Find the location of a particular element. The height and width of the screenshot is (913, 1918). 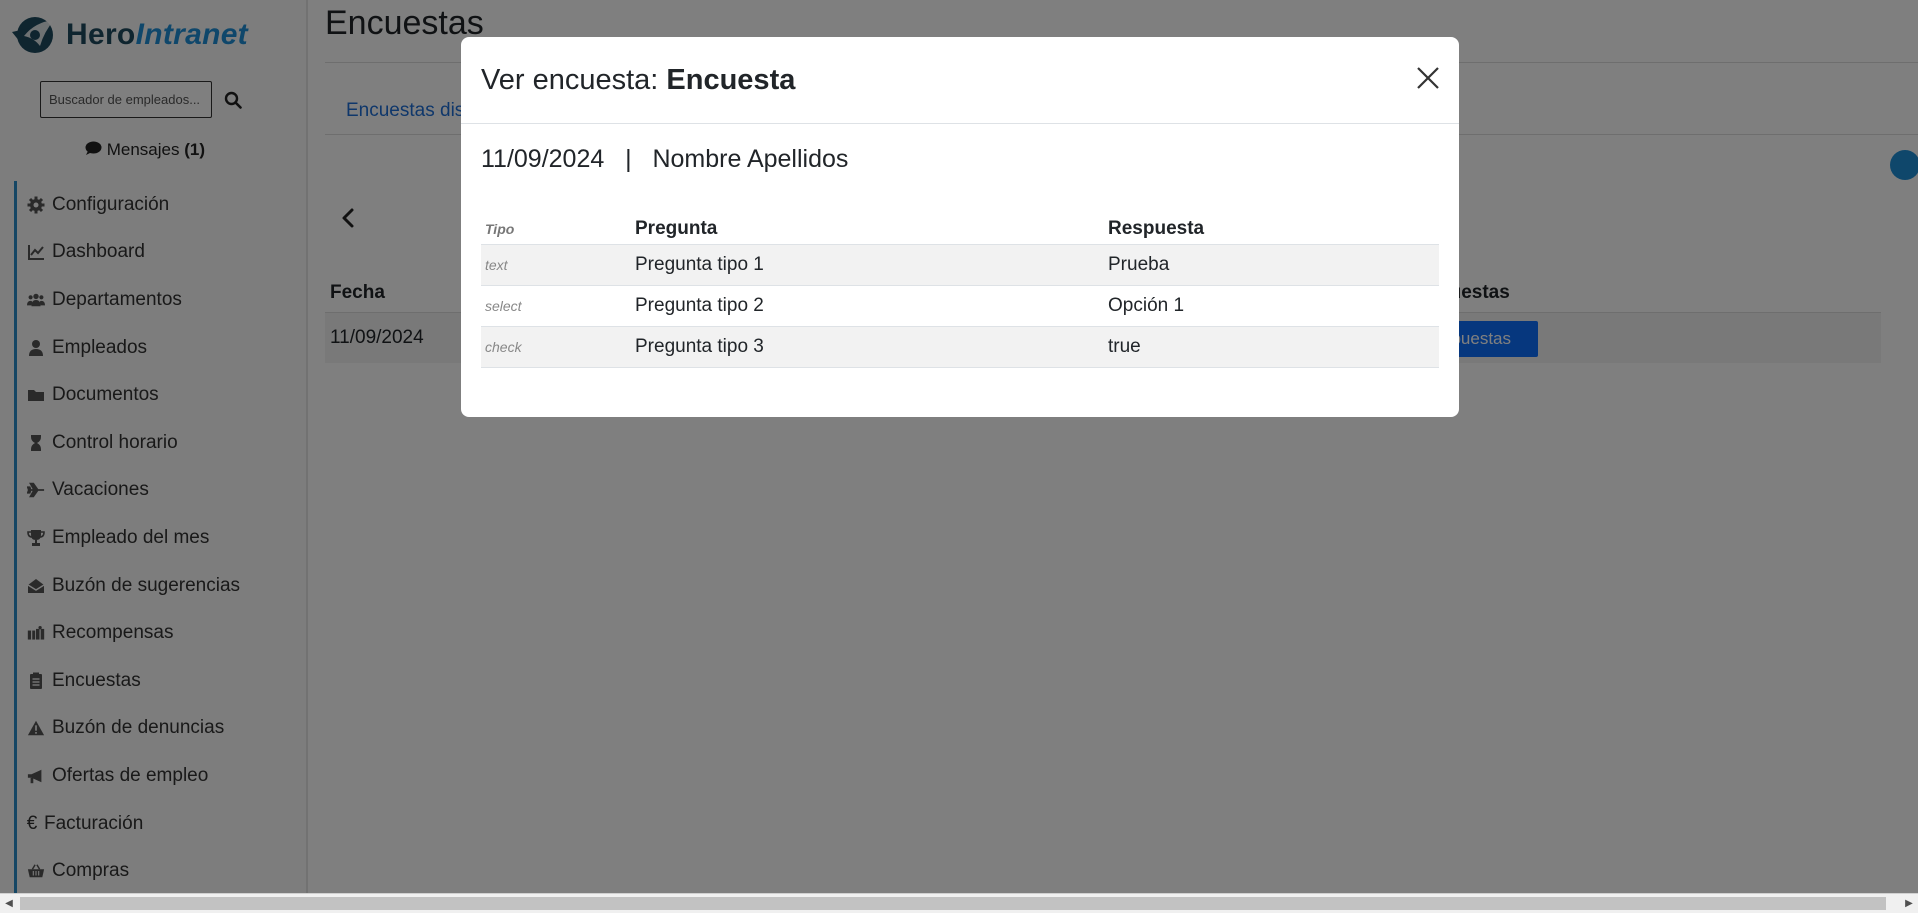

scroll-left-arrow-icon: ◀ is located at coordinates (9, 903).